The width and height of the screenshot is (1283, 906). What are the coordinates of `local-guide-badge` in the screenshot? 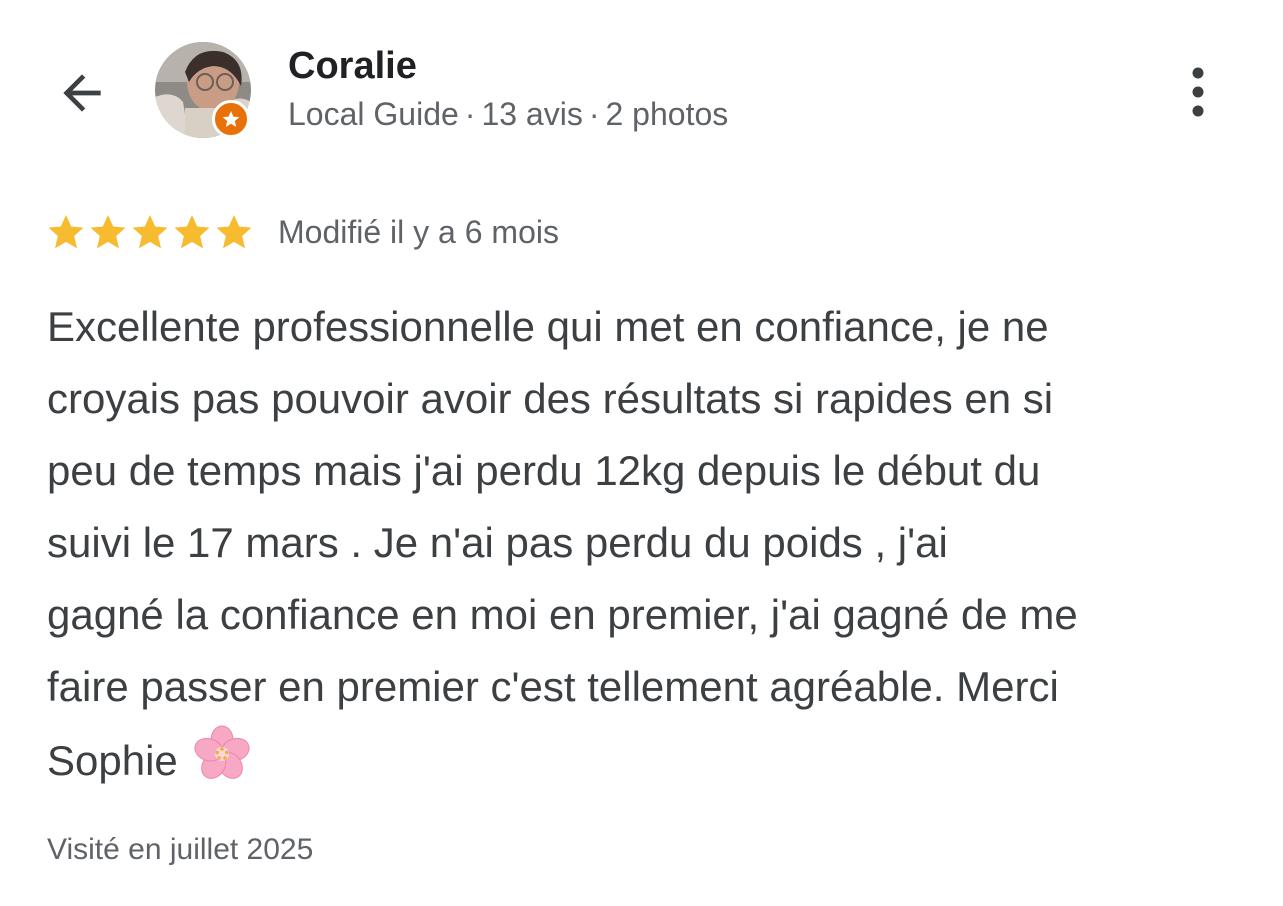 It's located at (231, 119).